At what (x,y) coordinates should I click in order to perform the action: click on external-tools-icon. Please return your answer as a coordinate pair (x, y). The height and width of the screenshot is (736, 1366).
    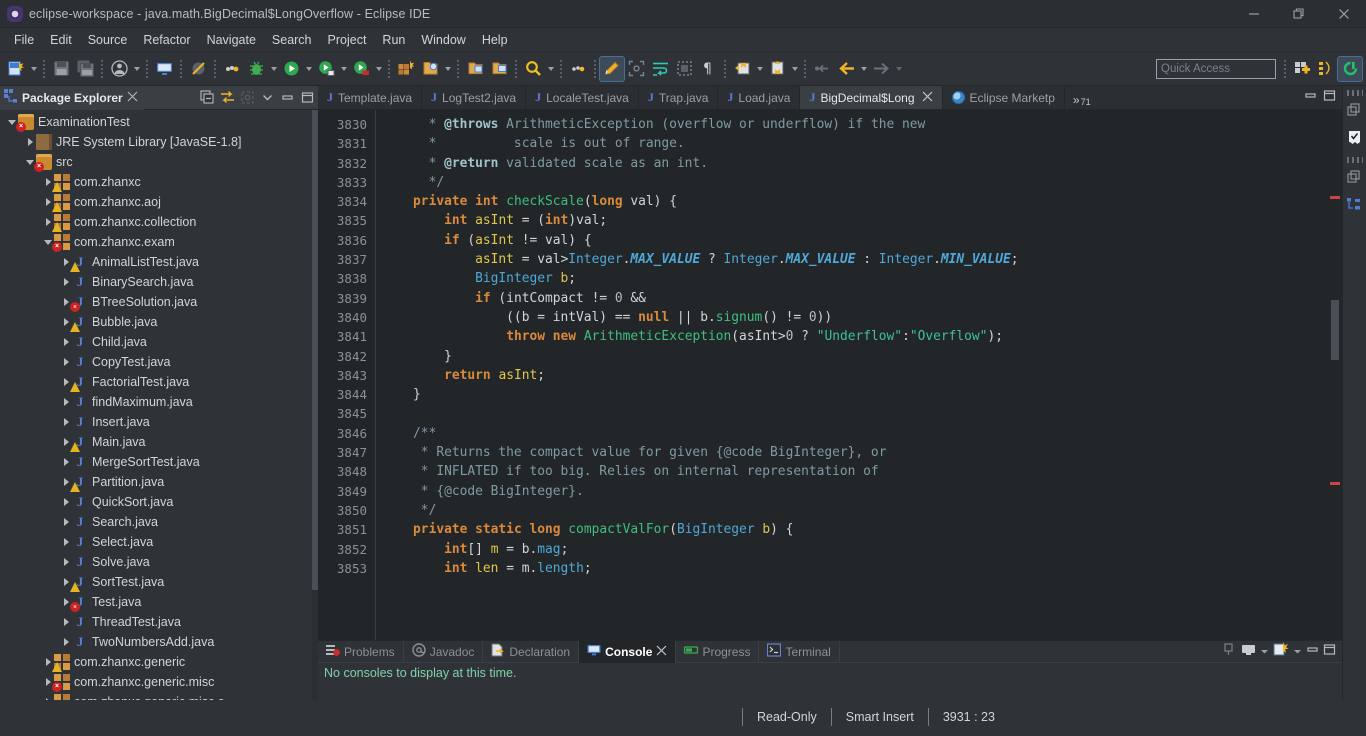
    Looking at the image, I should click on (326, 69).